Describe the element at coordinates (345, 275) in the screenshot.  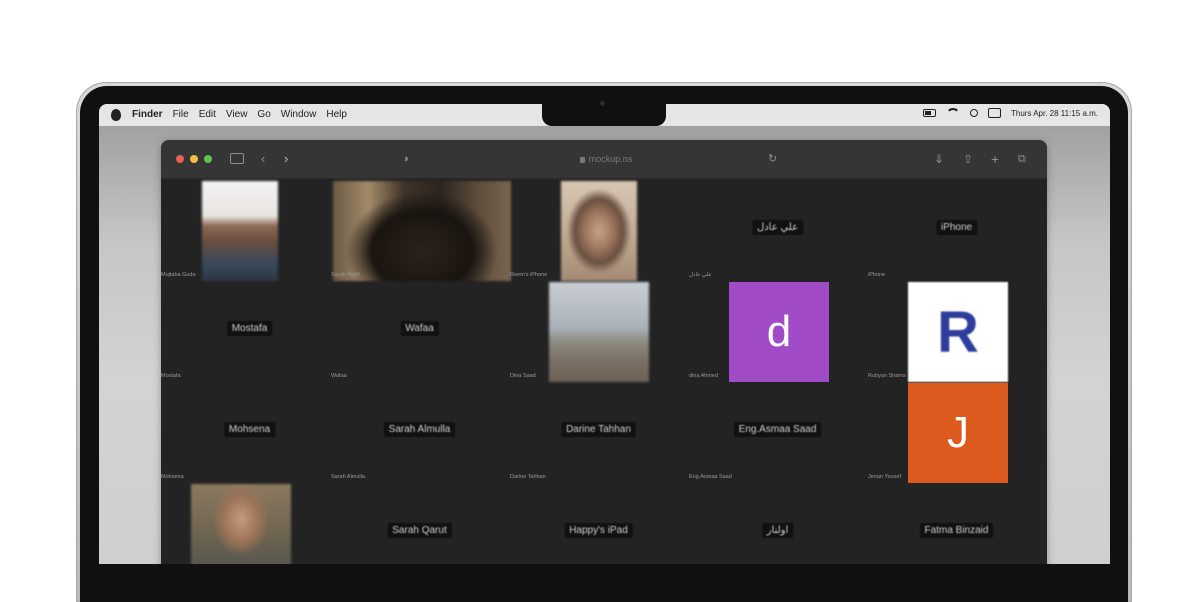
I see `participant-caption: Sarah Nabil` at that location.